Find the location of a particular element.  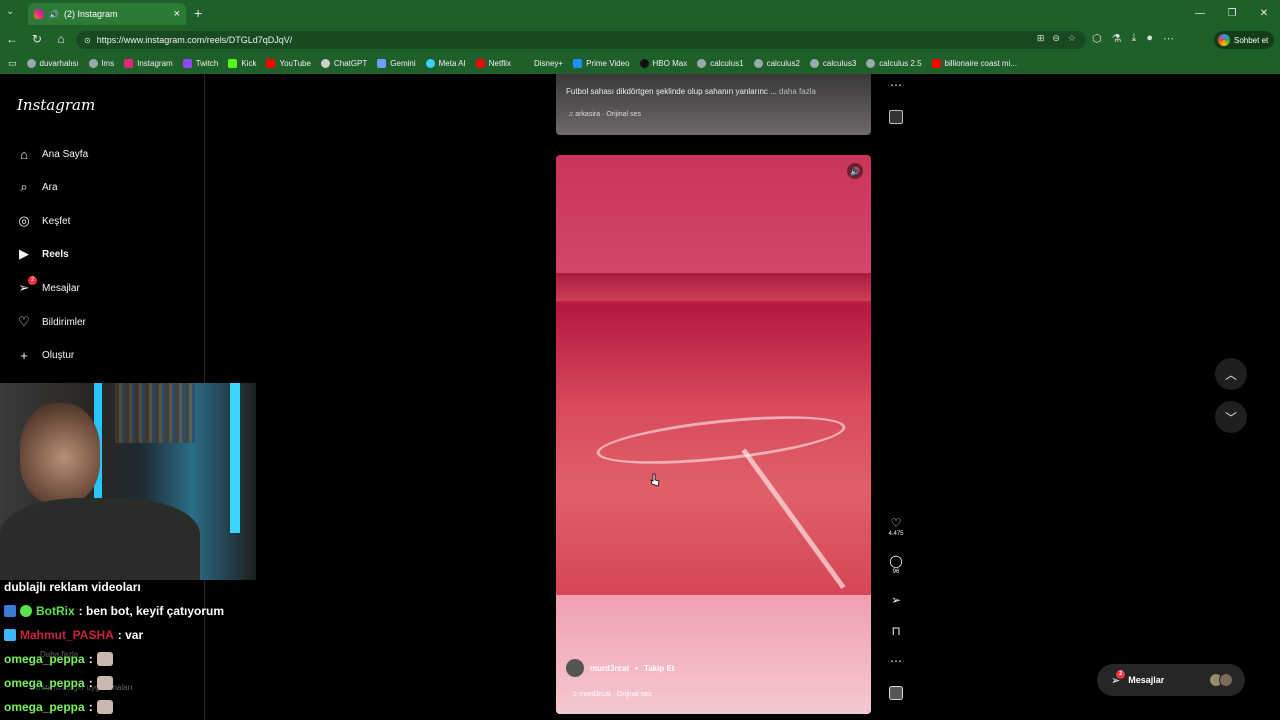

bookmark-item: YouTube is located at coordinates (288, 63).